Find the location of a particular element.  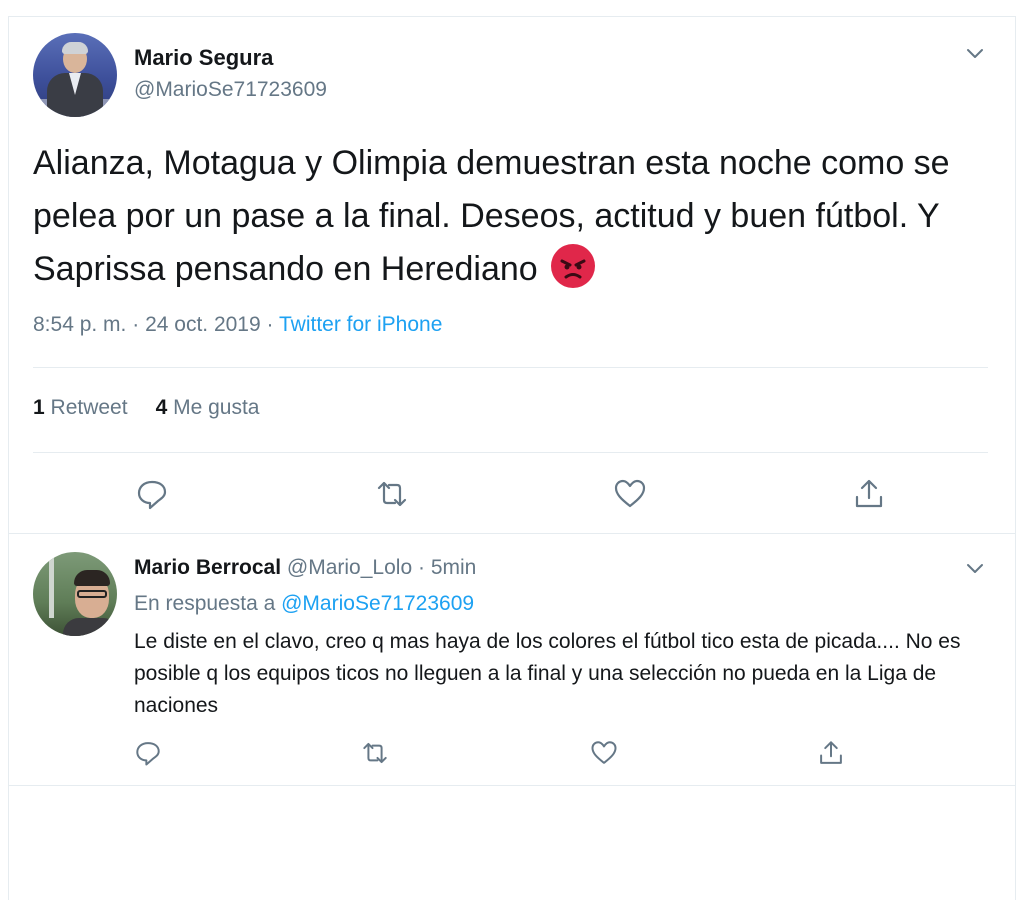

tweet-date: 24 oct. 2019 is located at coordinates (203, 324).